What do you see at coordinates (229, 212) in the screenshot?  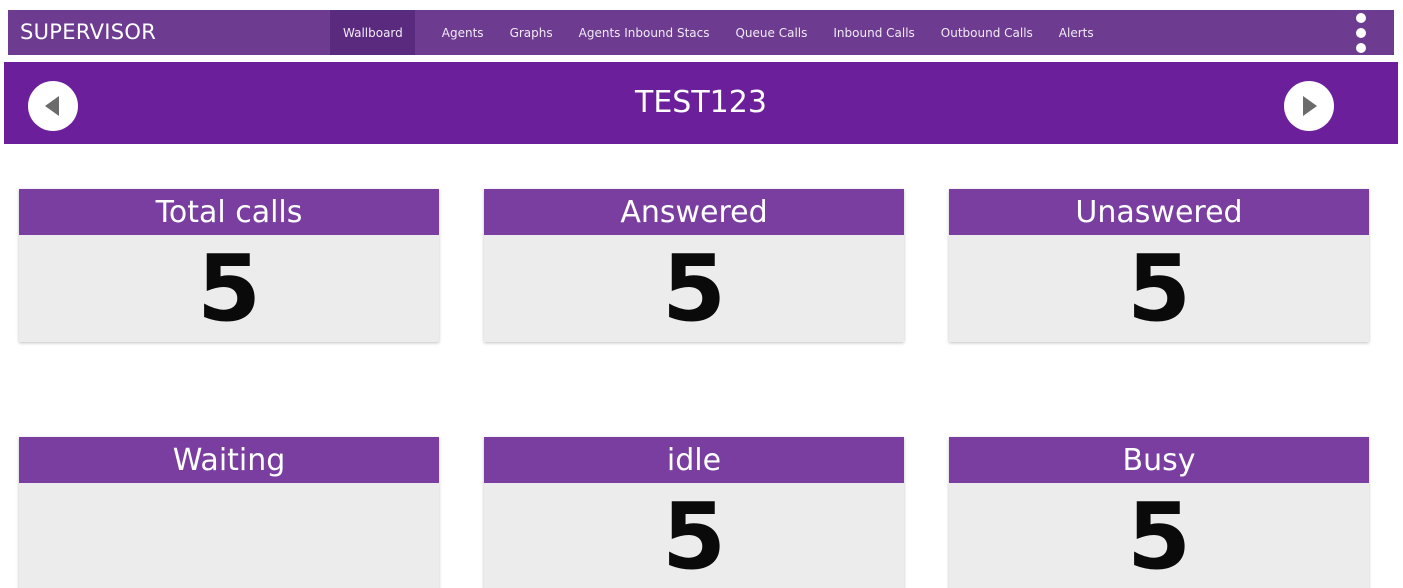 I see `stat-label: Total calls` at bounding box center [229, 212].